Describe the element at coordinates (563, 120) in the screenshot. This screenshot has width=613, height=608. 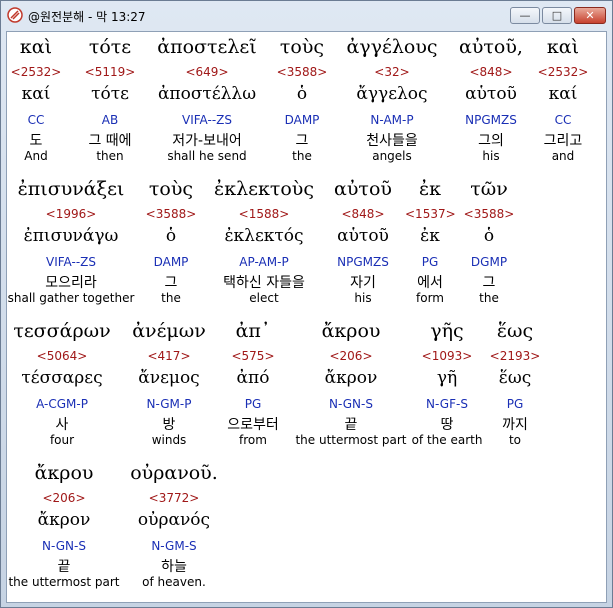
I see `parsing-code: CC` at that location.